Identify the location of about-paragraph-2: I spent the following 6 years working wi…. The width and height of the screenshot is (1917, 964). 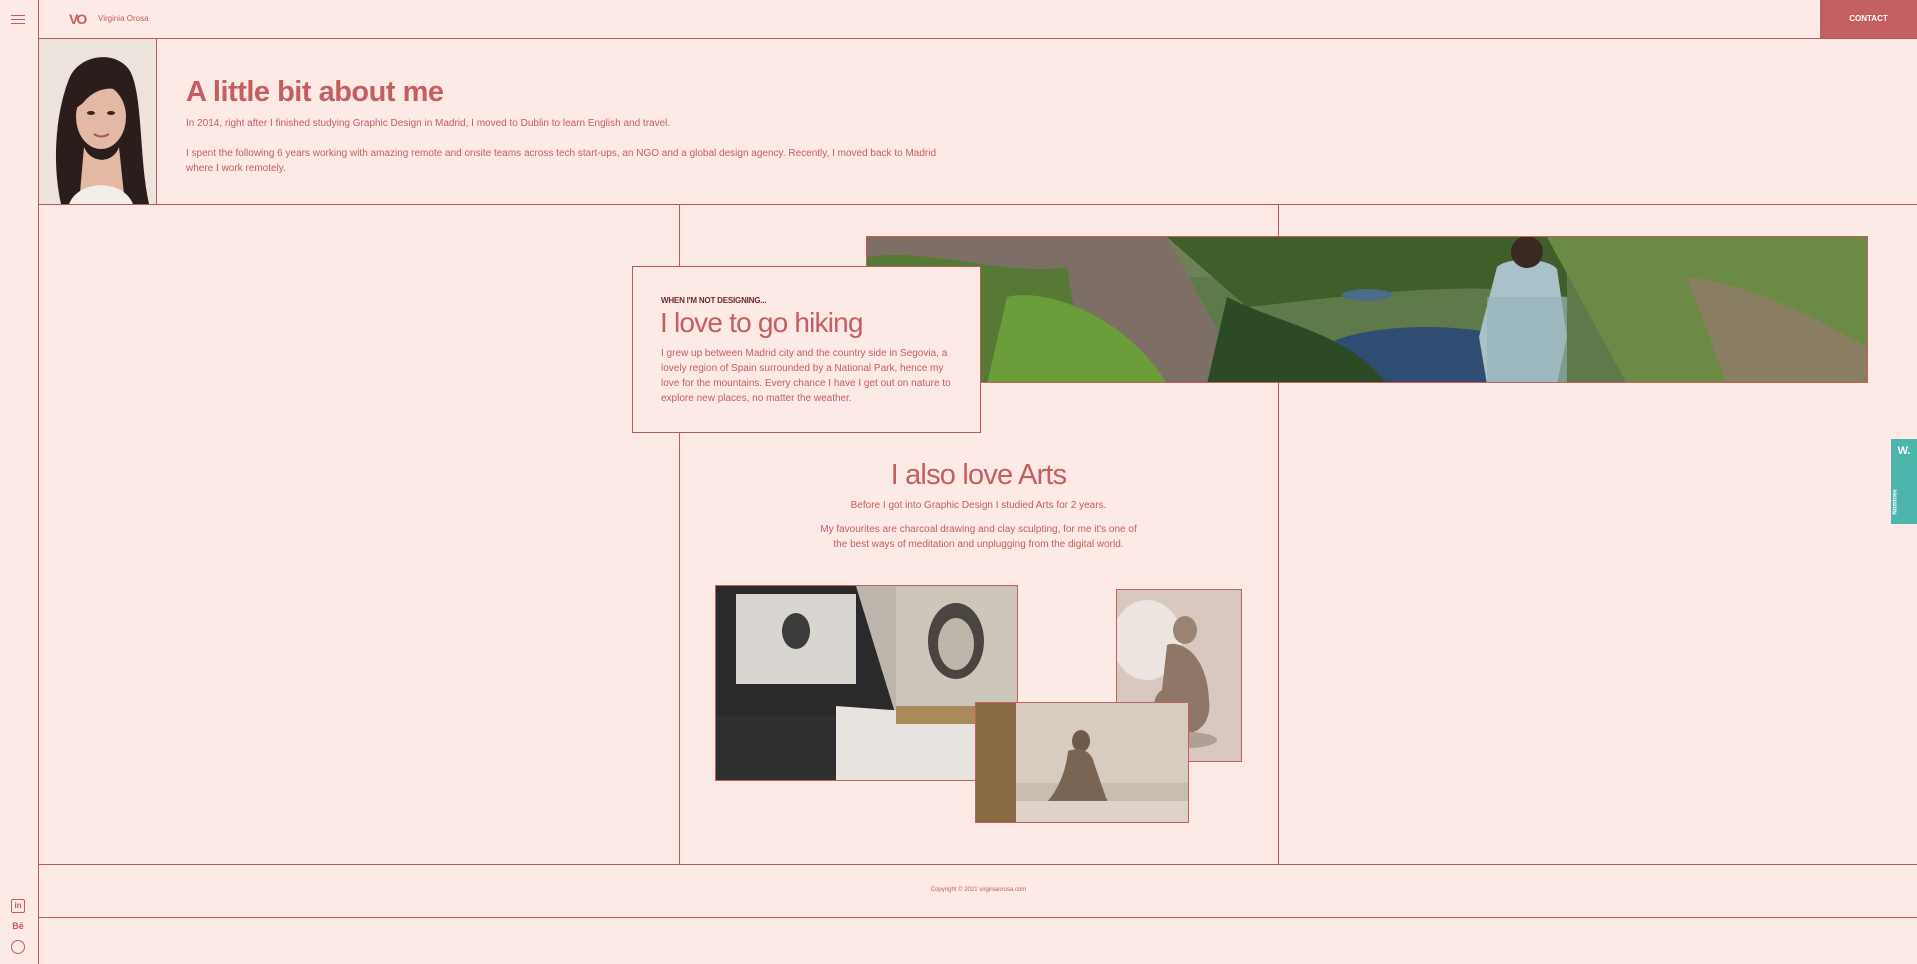
(561, 161).